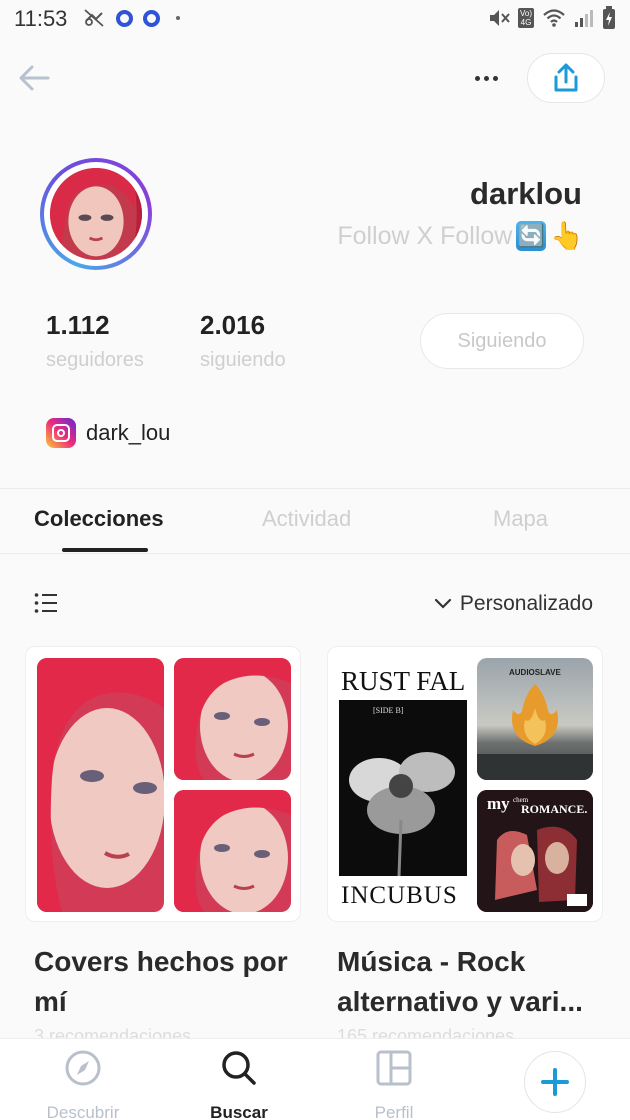 This screenshot has height=1120, width=630. What do you see at coordinates (83, 1068) in the screenshot?
I see `compass-icon` at bounding box center [83, 1068].